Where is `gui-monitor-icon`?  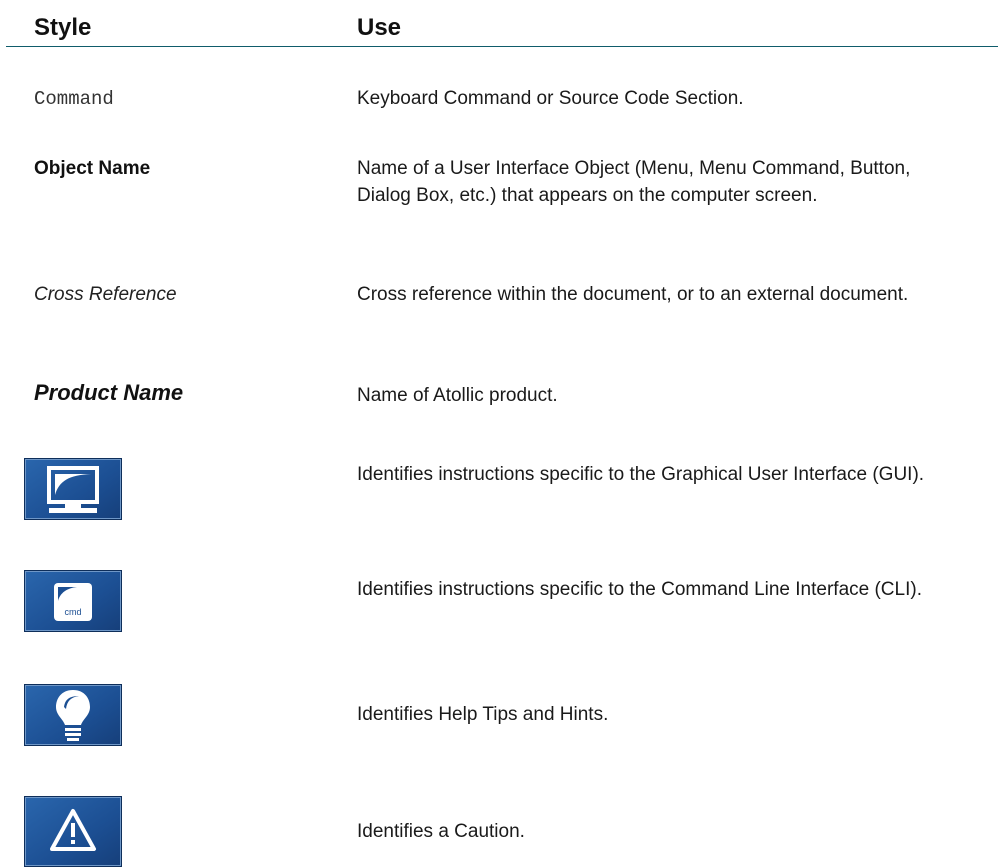 gui-monitor-icon is located at coordinates (73, 489).